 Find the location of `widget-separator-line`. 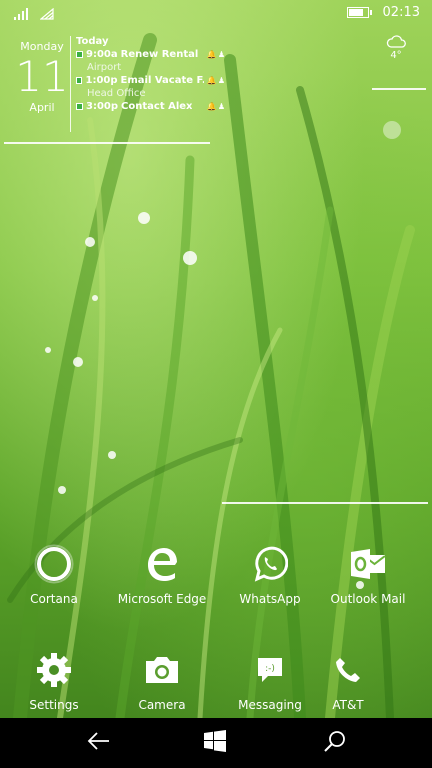

widget-separator-line is located at coordinates (107, 143).